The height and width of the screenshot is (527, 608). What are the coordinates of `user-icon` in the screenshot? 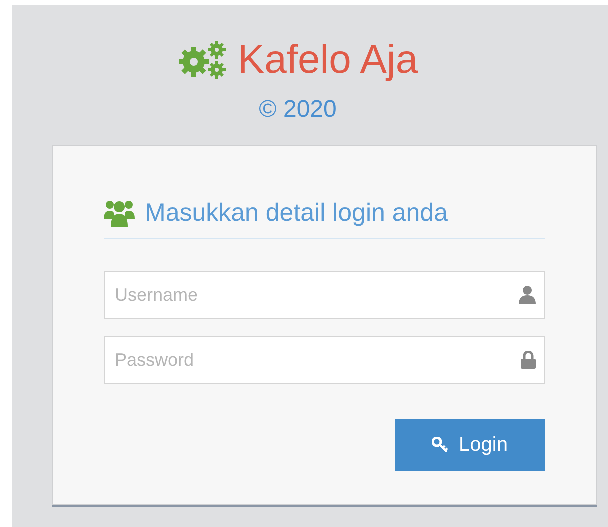 It's located at (527, 295).